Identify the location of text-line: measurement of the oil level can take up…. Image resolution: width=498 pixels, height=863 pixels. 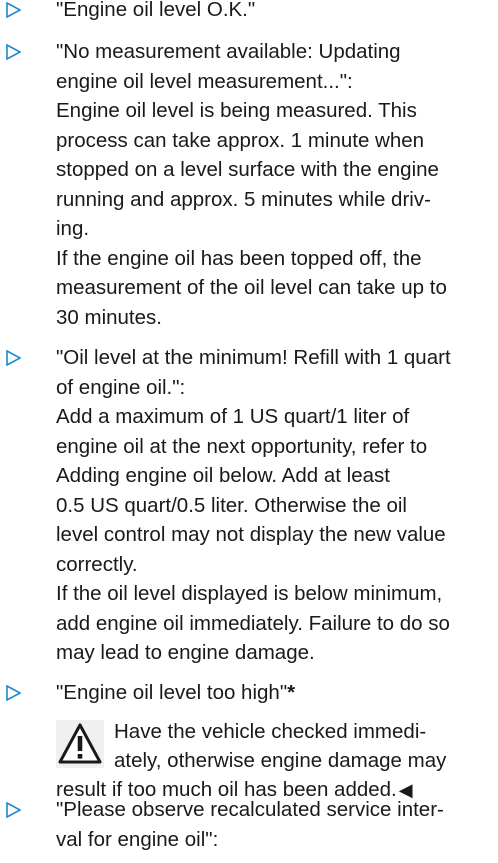
(251, 287).